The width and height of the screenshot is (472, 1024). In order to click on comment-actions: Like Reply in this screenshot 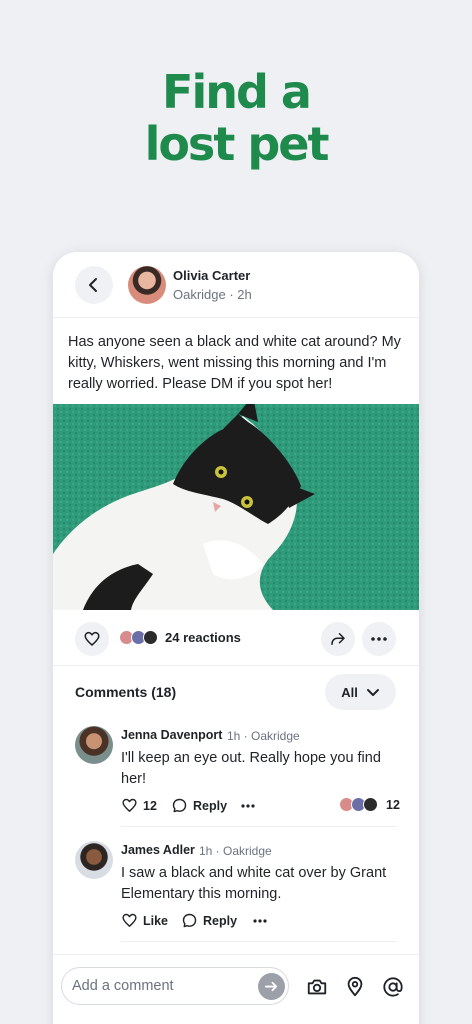, I will do `click(259, 921)`.